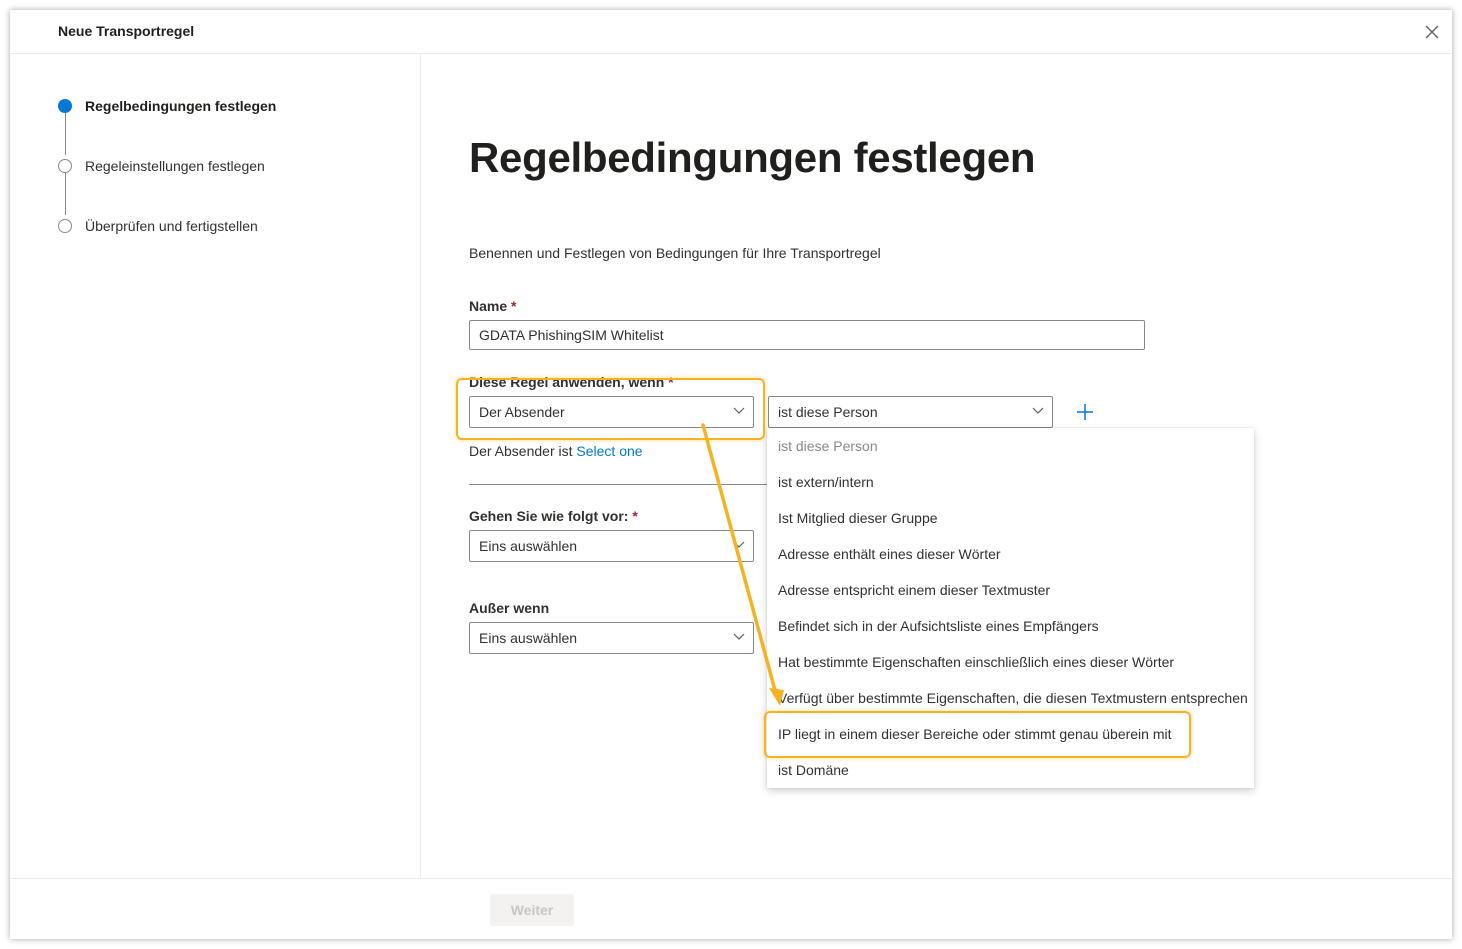  What do you see at coordinates (813, 770) in the screenshot?
I see `dropdown-option: ist Domäne` at bounding box center [813, 770].